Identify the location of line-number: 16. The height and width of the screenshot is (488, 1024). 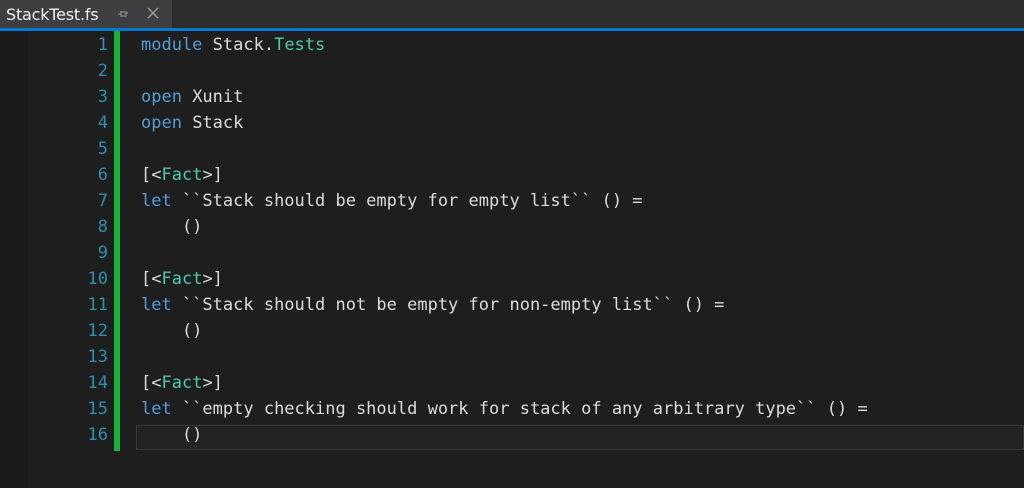
(97, 435).